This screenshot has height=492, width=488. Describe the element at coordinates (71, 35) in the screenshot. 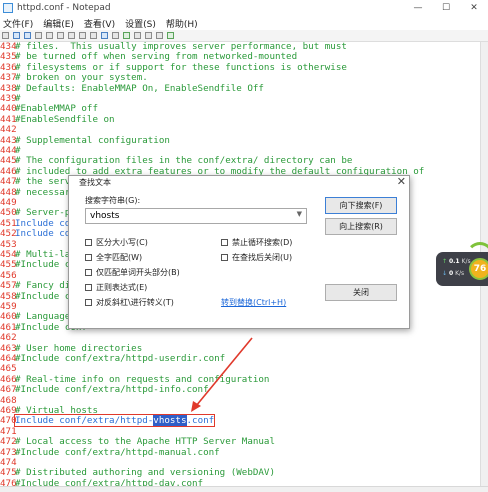

I see `cut-icon` at that location.